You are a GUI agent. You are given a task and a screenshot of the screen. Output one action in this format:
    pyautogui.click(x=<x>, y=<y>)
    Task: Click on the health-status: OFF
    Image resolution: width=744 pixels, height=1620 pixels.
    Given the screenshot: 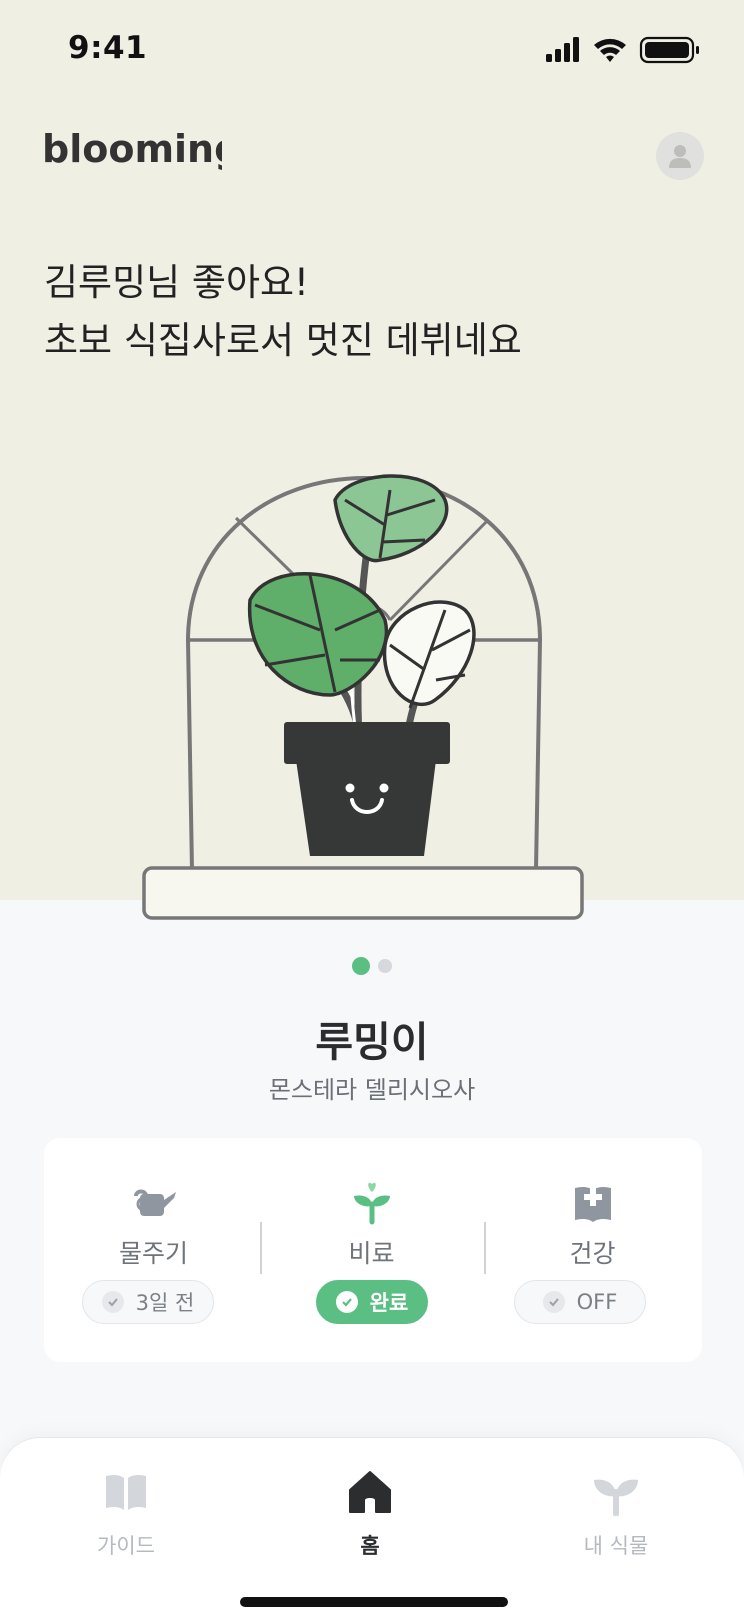 What is the action you would take?
    pyautogui.click(x=597, y=1302)
    